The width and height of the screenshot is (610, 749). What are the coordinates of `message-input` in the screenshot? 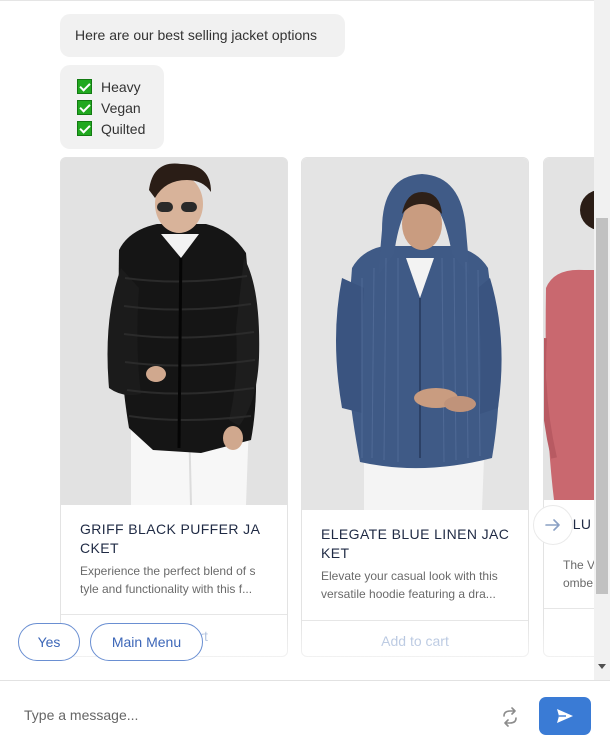 It's located at (247, 715).